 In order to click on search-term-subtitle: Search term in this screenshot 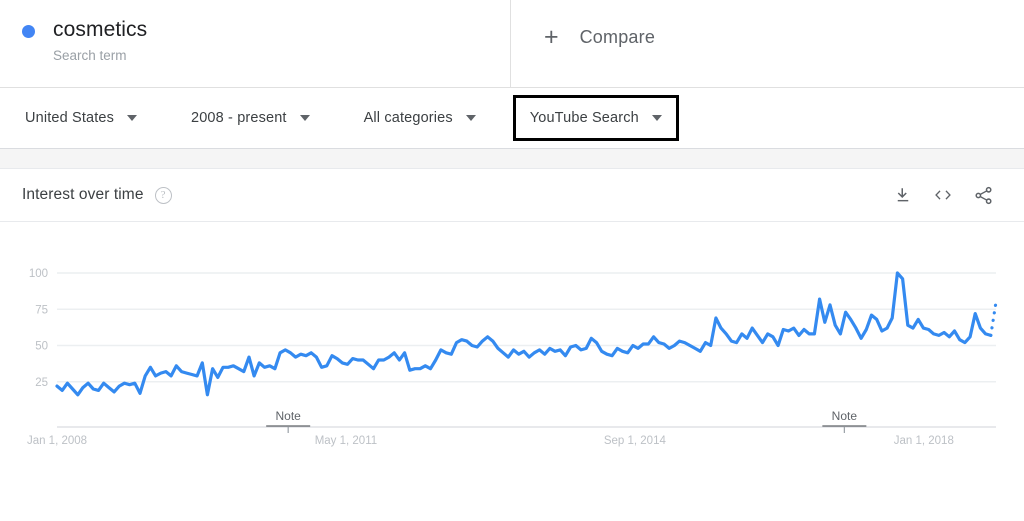, I will do `click(90, 55)`.